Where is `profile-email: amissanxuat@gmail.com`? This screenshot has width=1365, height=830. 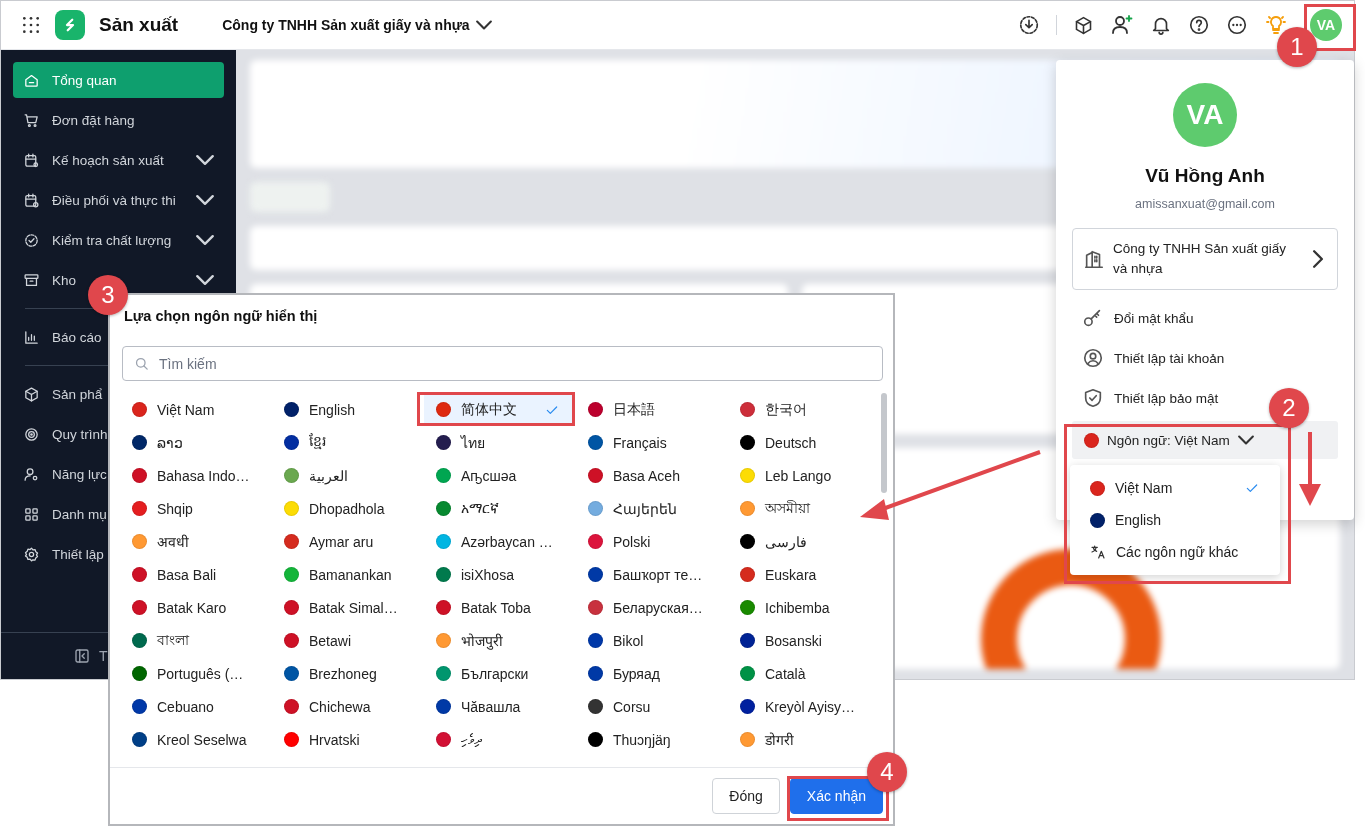
profile-email: amissanxuat@gmail.com is located at coordinates (1205, 204).